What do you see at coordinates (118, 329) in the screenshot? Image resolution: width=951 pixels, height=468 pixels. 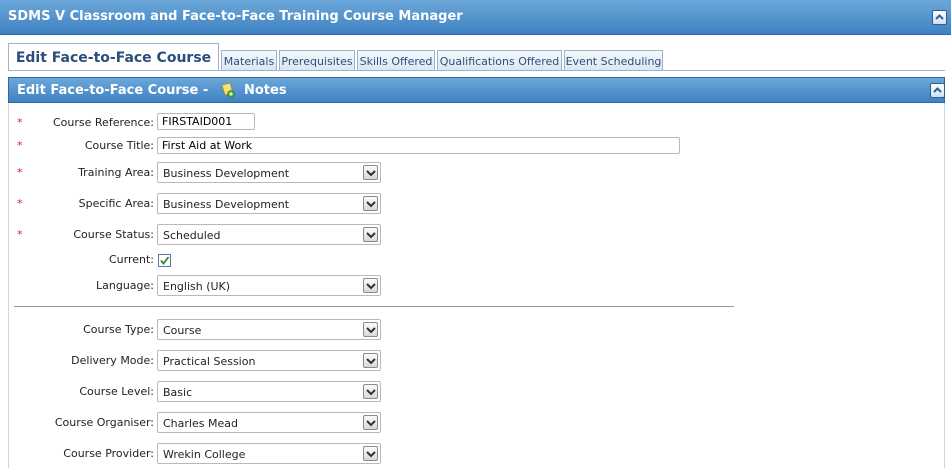 I see `course-type-label: Course Type:` at bounding box center [118, 329].